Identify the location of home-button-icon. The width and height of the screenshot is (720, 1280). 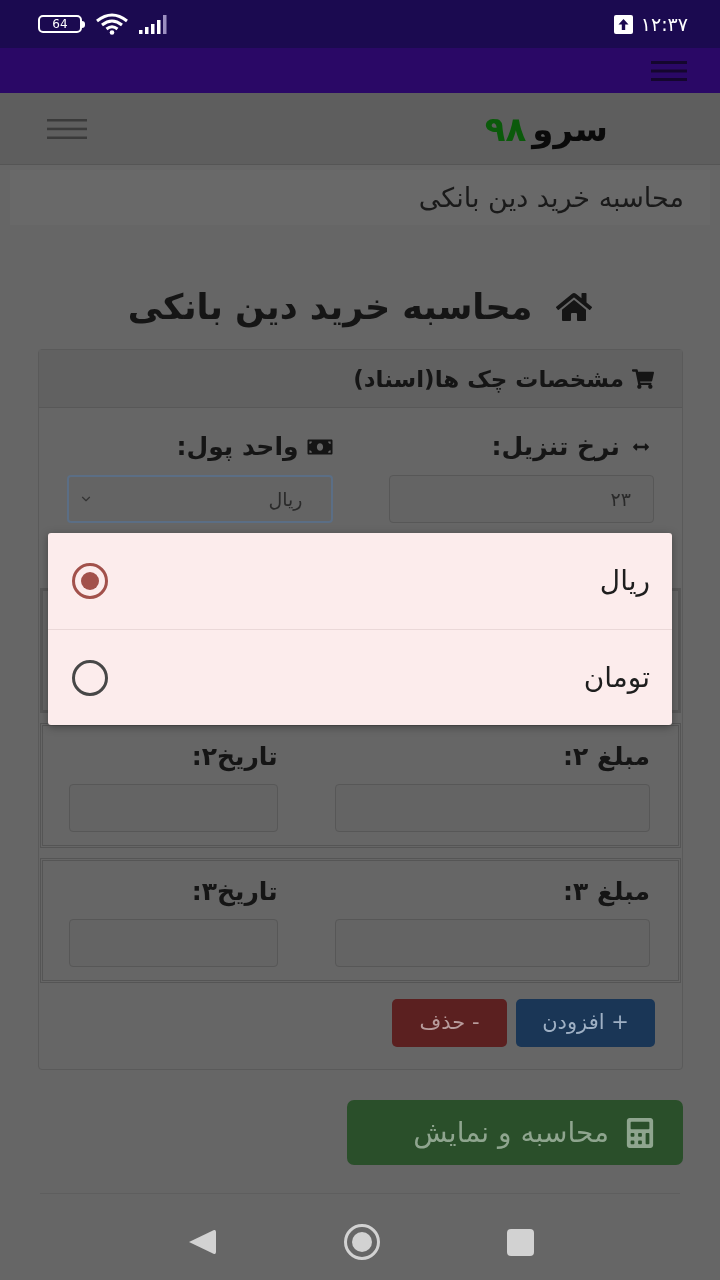
(361, 1242).